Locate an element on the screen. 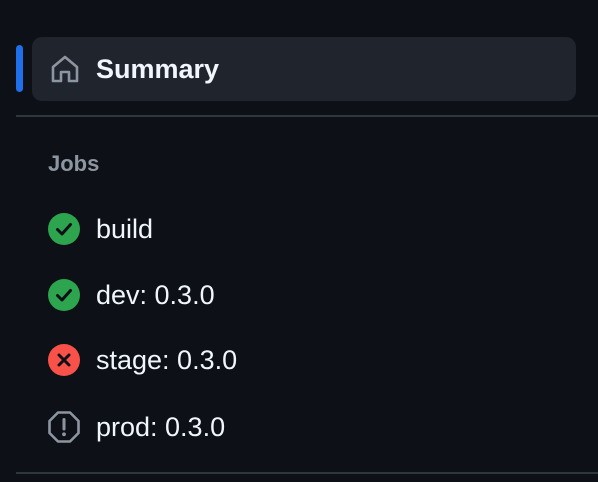 This screenshot has width=598, height=482. home-icon is located at coordinates (65, 69).